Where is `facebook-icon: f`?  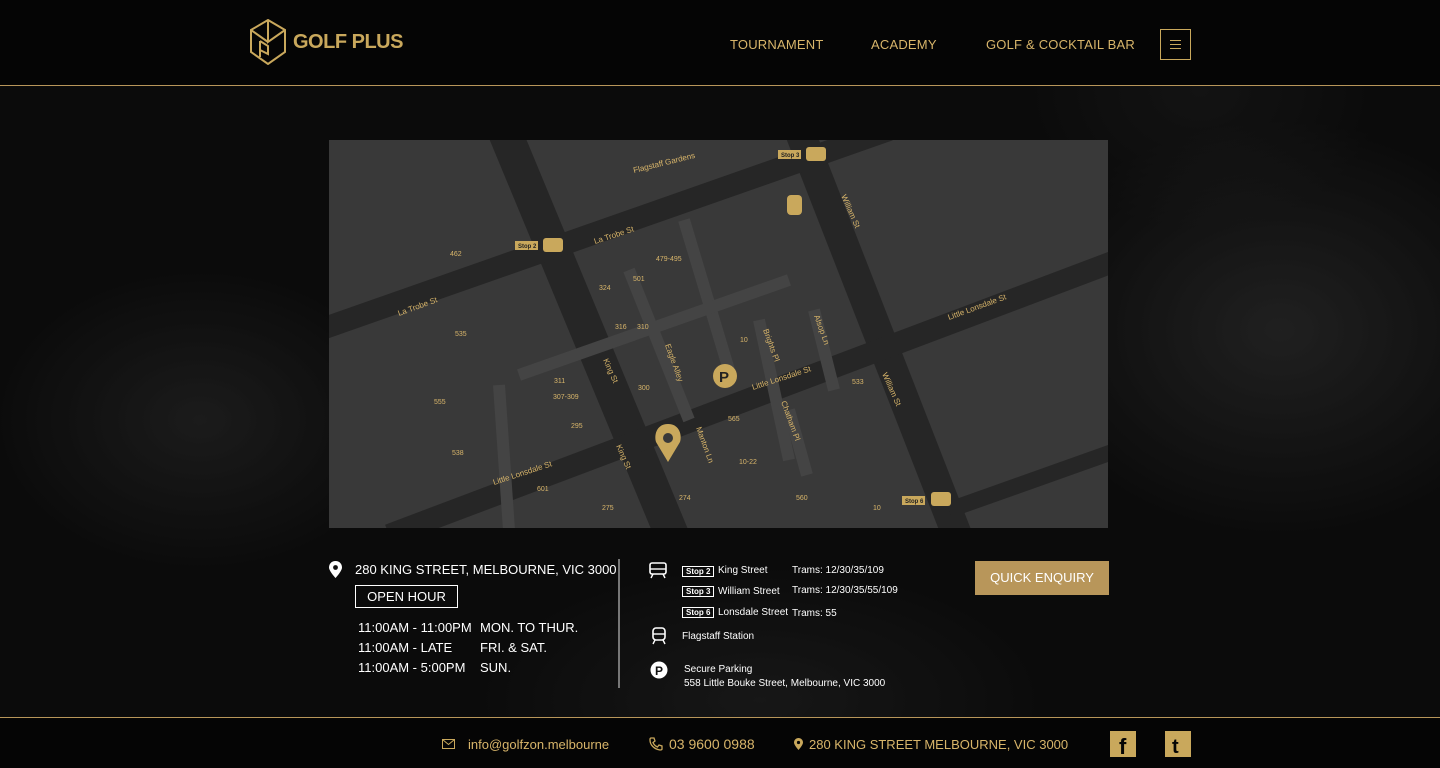
facebook-icon: f is located at coordinates (1123, 745).